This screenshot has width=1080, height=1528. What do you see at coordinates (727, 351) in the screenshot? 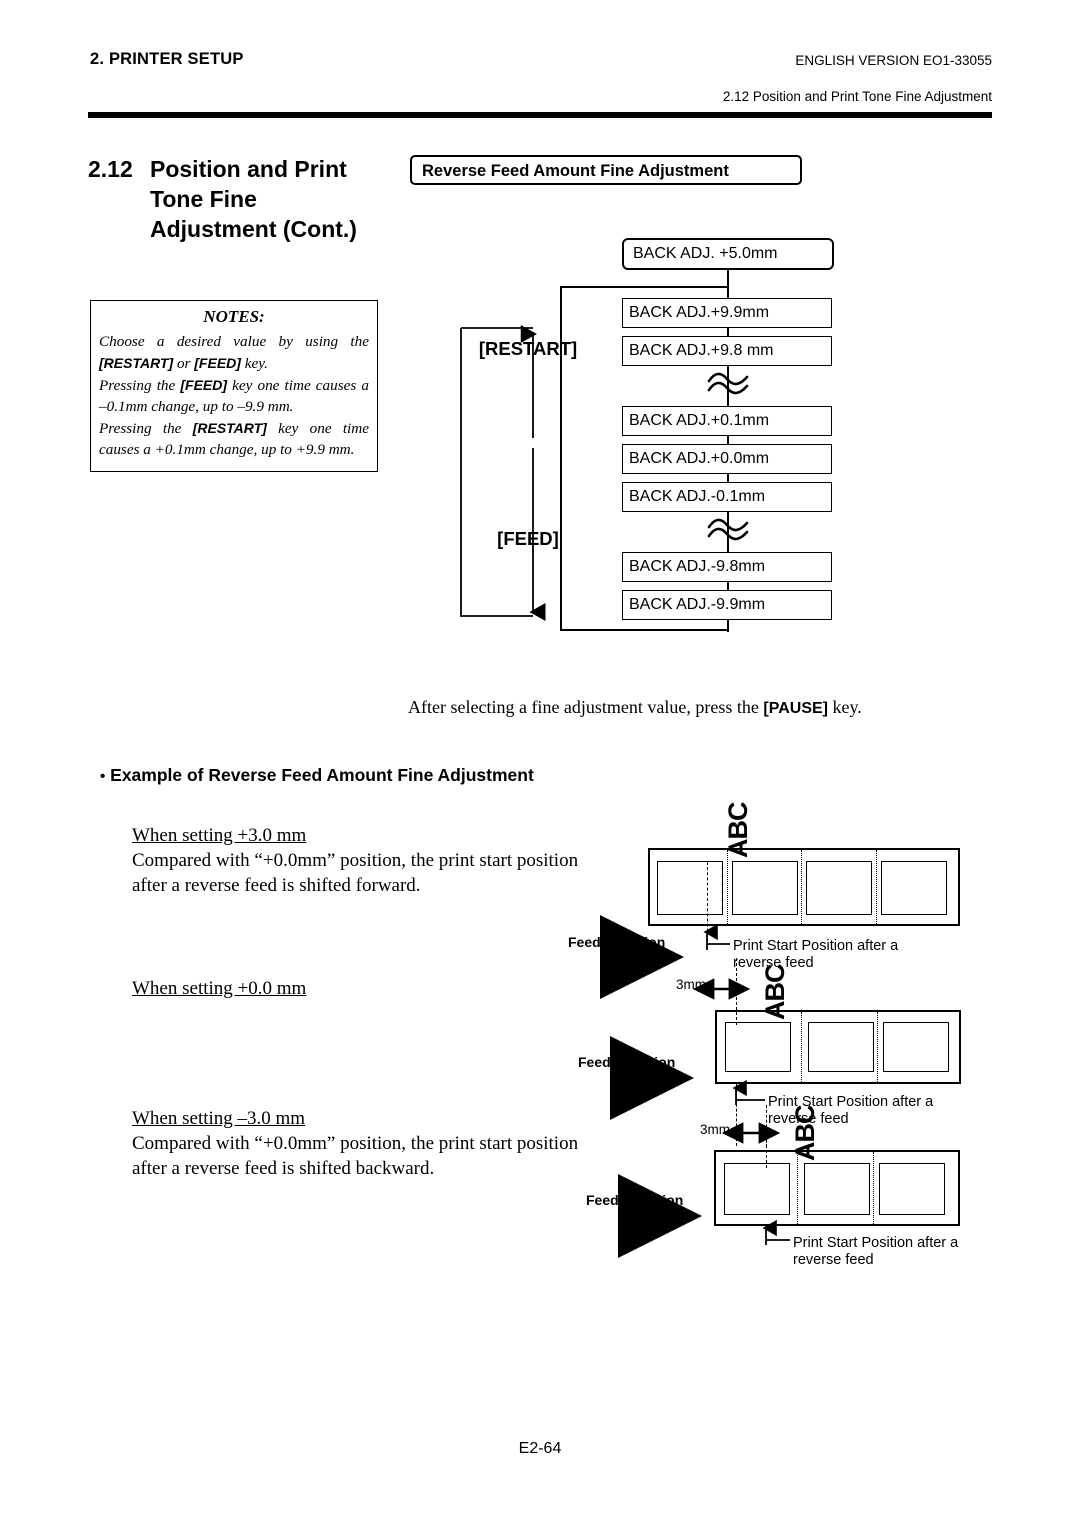
I see `flow-value-box-1: BACK ADJ.+9.8 mm` at bounding box center [727, 351].